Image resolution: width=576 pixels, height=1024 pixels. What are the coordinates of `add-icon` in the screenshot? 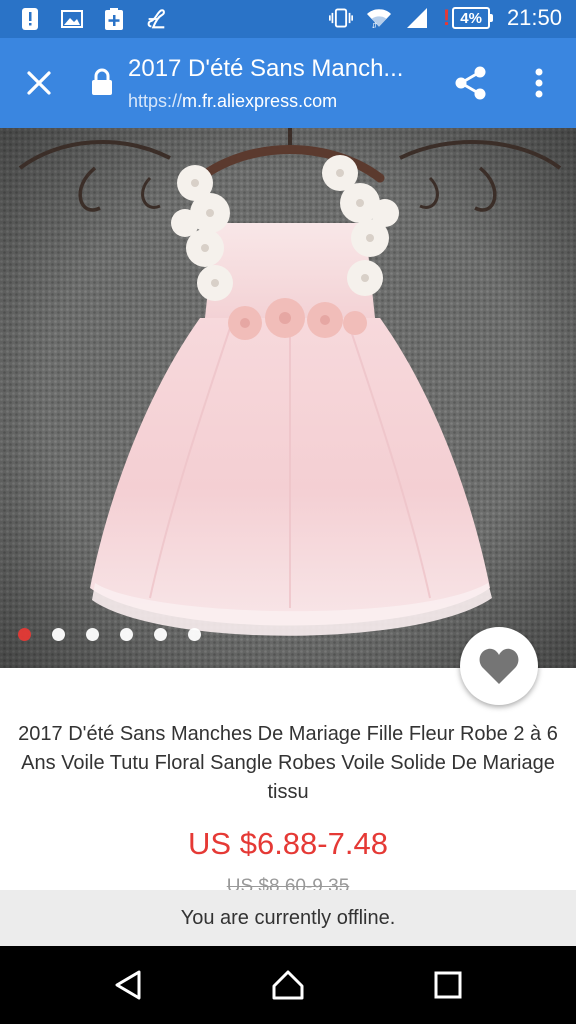 It's located at (114, 19).